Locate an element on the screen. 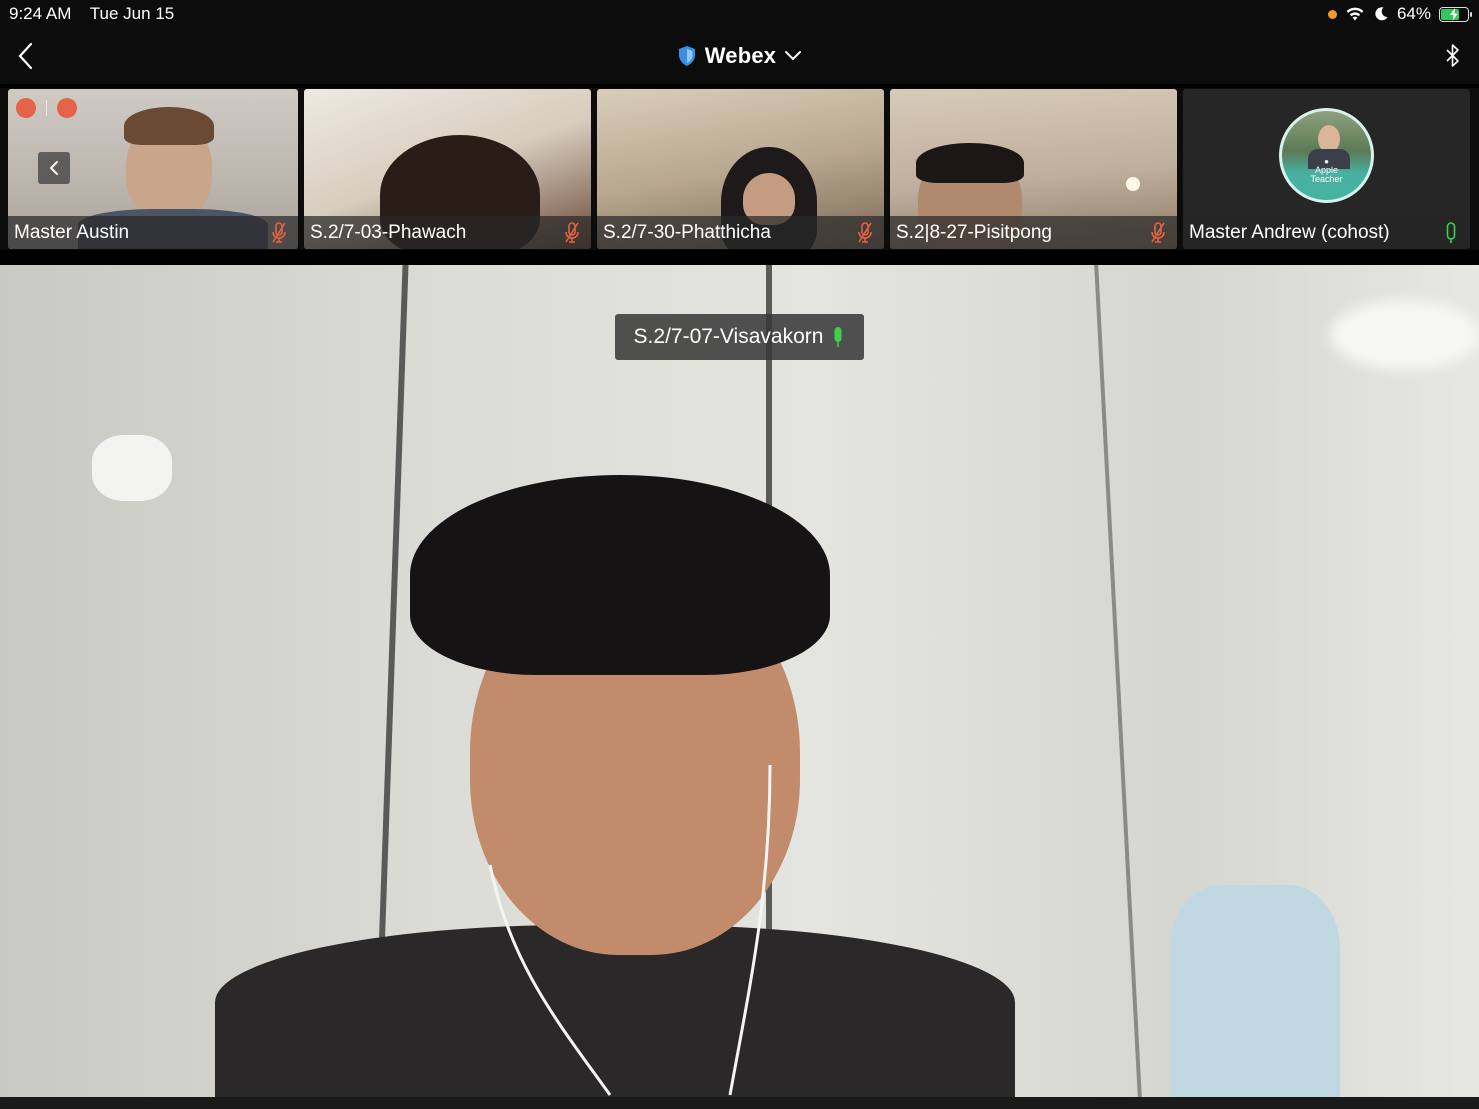 The height and width of the screenshot is (1109, 1479). apple-teacher-badge: ● Apple Teacher is located at coordinates (1326, 170).